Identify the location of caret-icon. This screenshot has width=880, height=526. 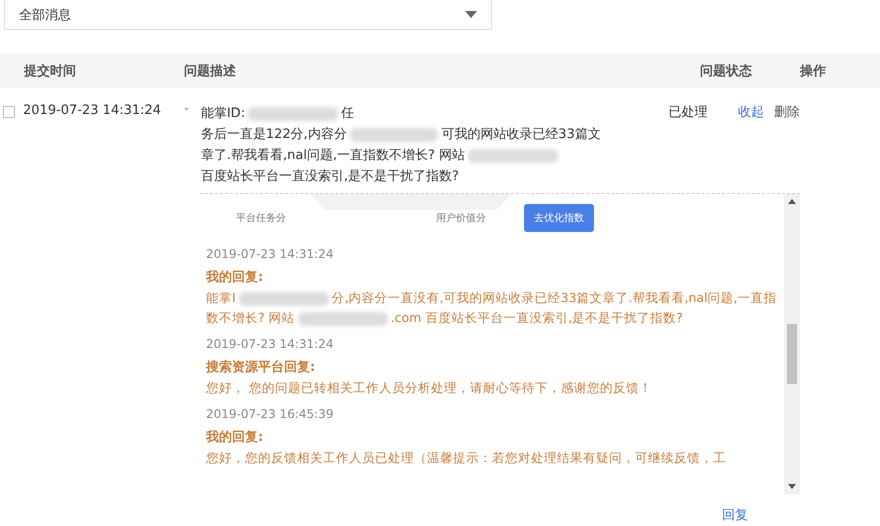
(471, 14).